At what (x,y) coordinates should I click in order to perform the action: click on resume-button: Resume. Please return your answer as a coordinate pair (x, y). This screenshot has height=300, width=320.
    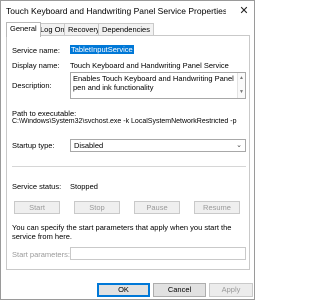
    Looking at the image, I should click on (217, 207).